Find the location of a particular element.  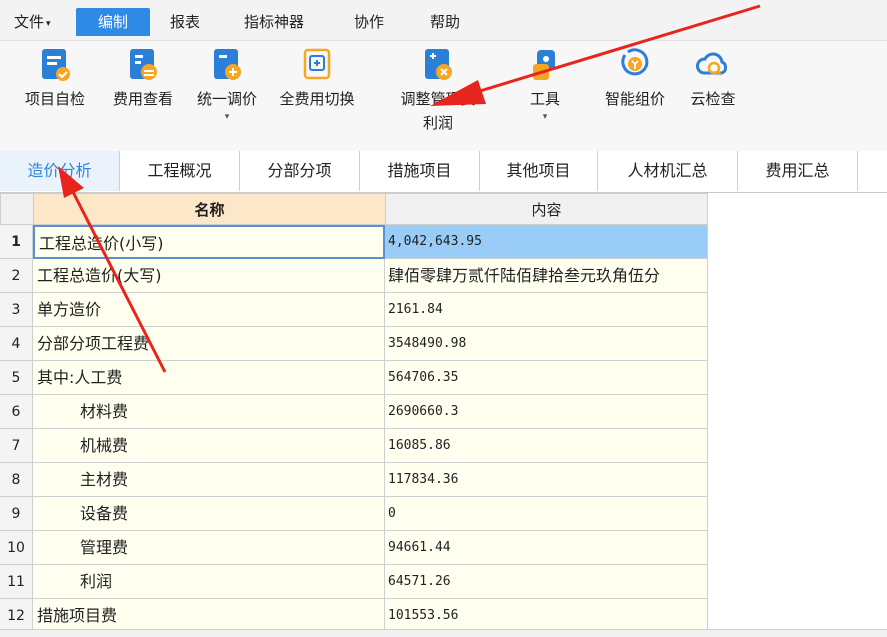

table-row: 5 其中:人工费 564706.35 is located at coordinates (354, 378).